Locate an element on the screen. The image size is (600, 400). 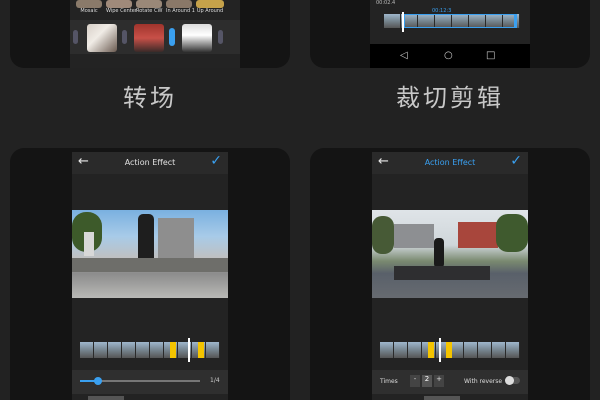
nav-home-icon: ○ is located at coordinates (448, 55).